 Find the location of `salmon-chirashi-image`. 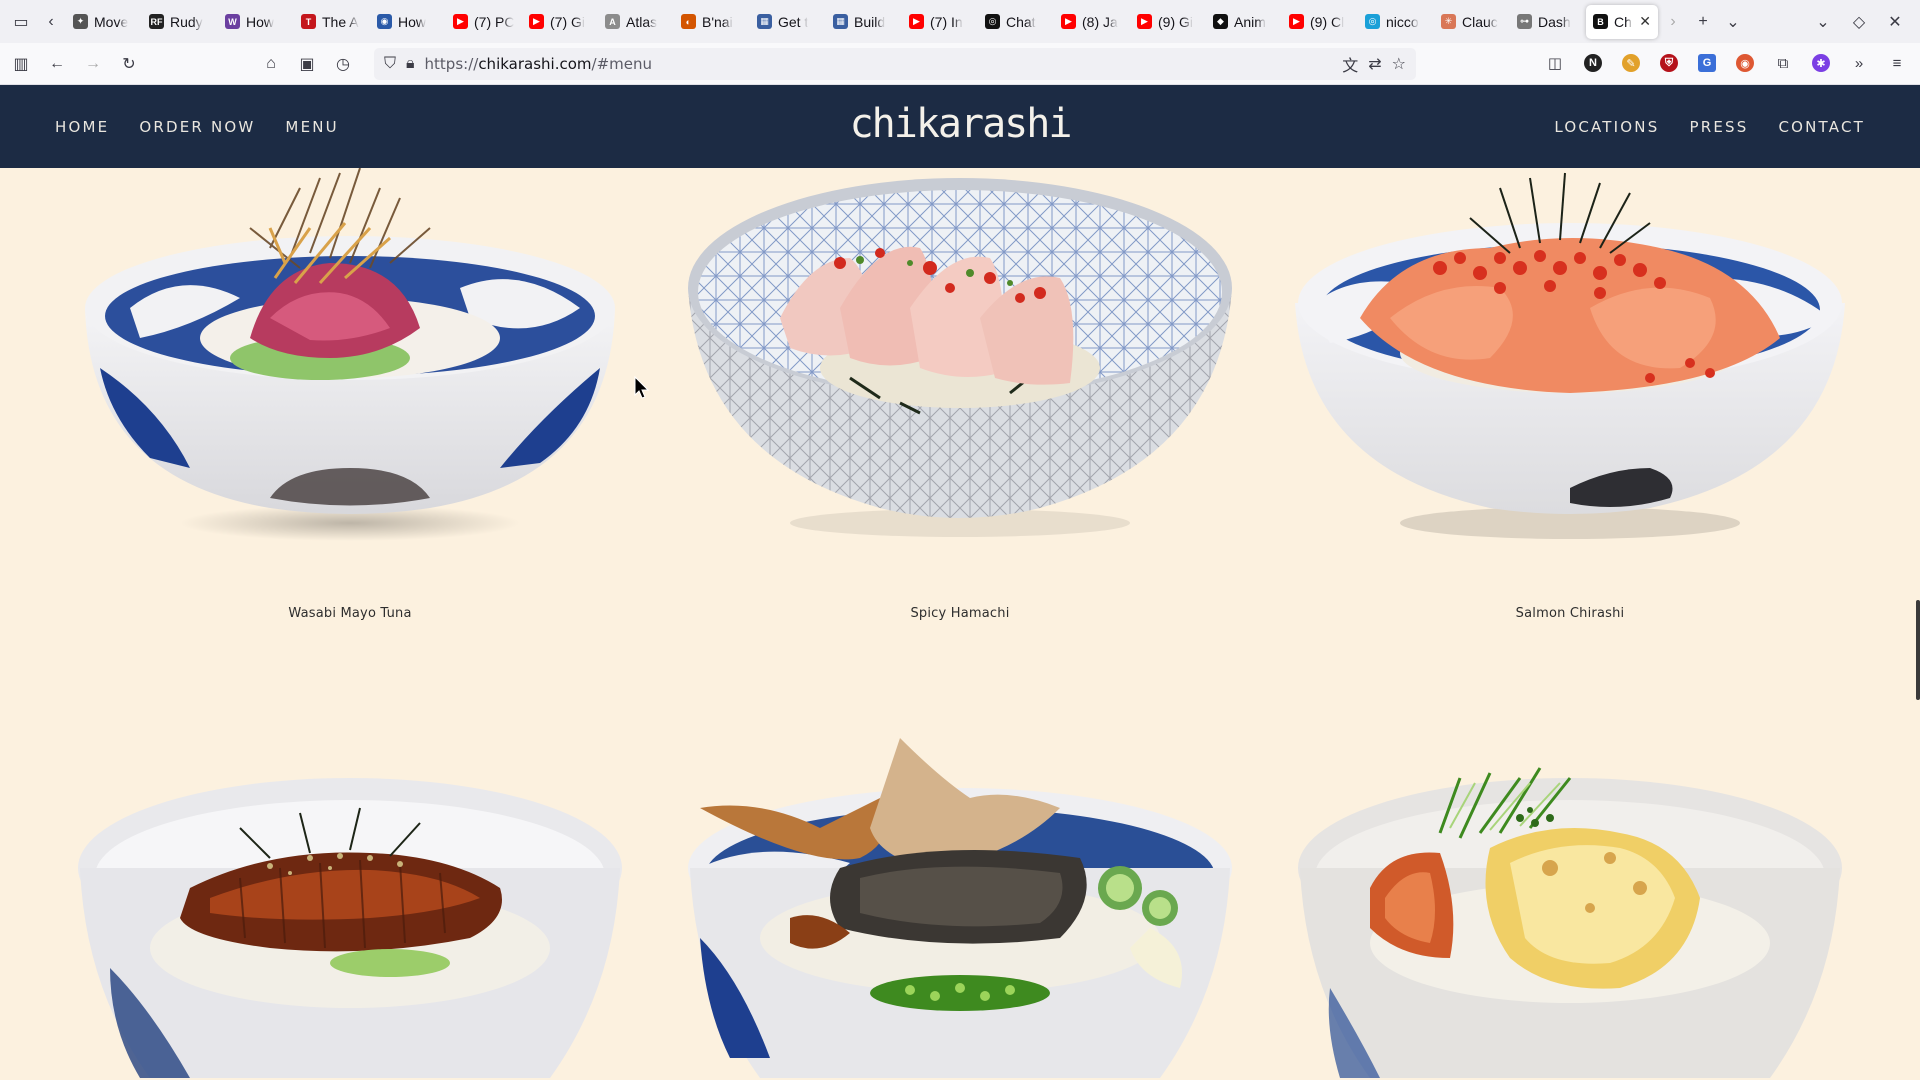

salmon-chirashi-image is located at coordinates (1570, 355).